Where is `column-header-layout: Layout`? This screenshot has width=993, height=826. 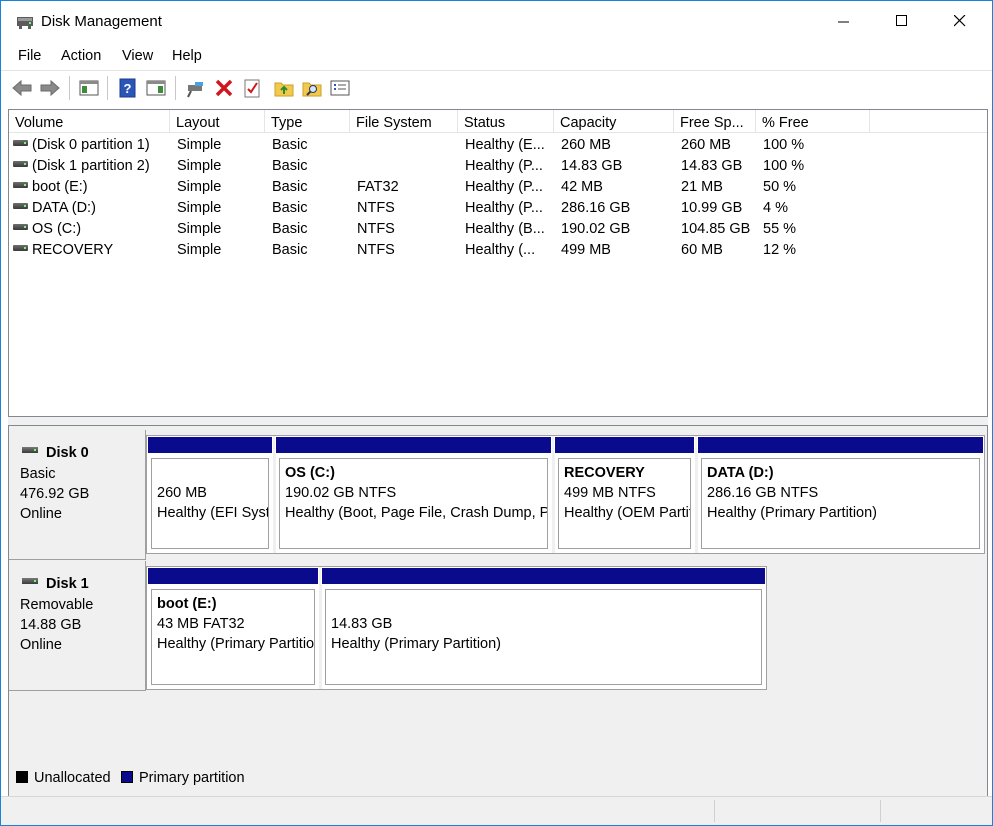
column-header-layout: Layout is located at coordinates (217, 121).